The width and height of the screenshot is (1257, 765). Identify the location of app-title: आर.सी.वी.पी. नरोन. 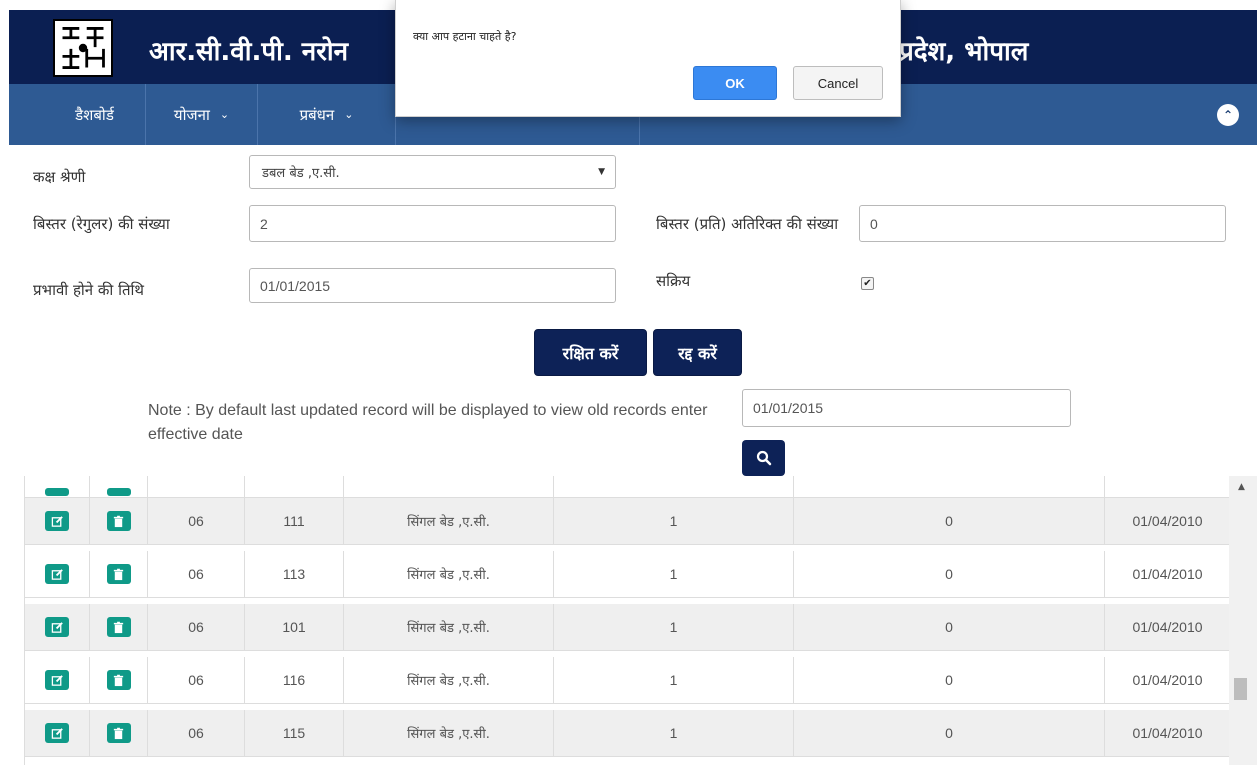
(248, 52).